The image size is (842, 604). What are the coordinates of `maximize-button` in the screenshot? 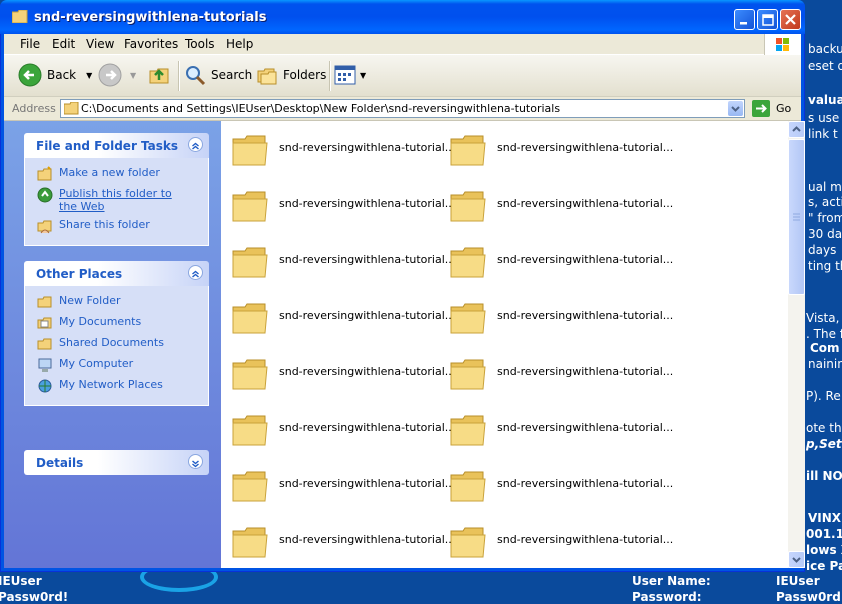 It's located at (767, 19).